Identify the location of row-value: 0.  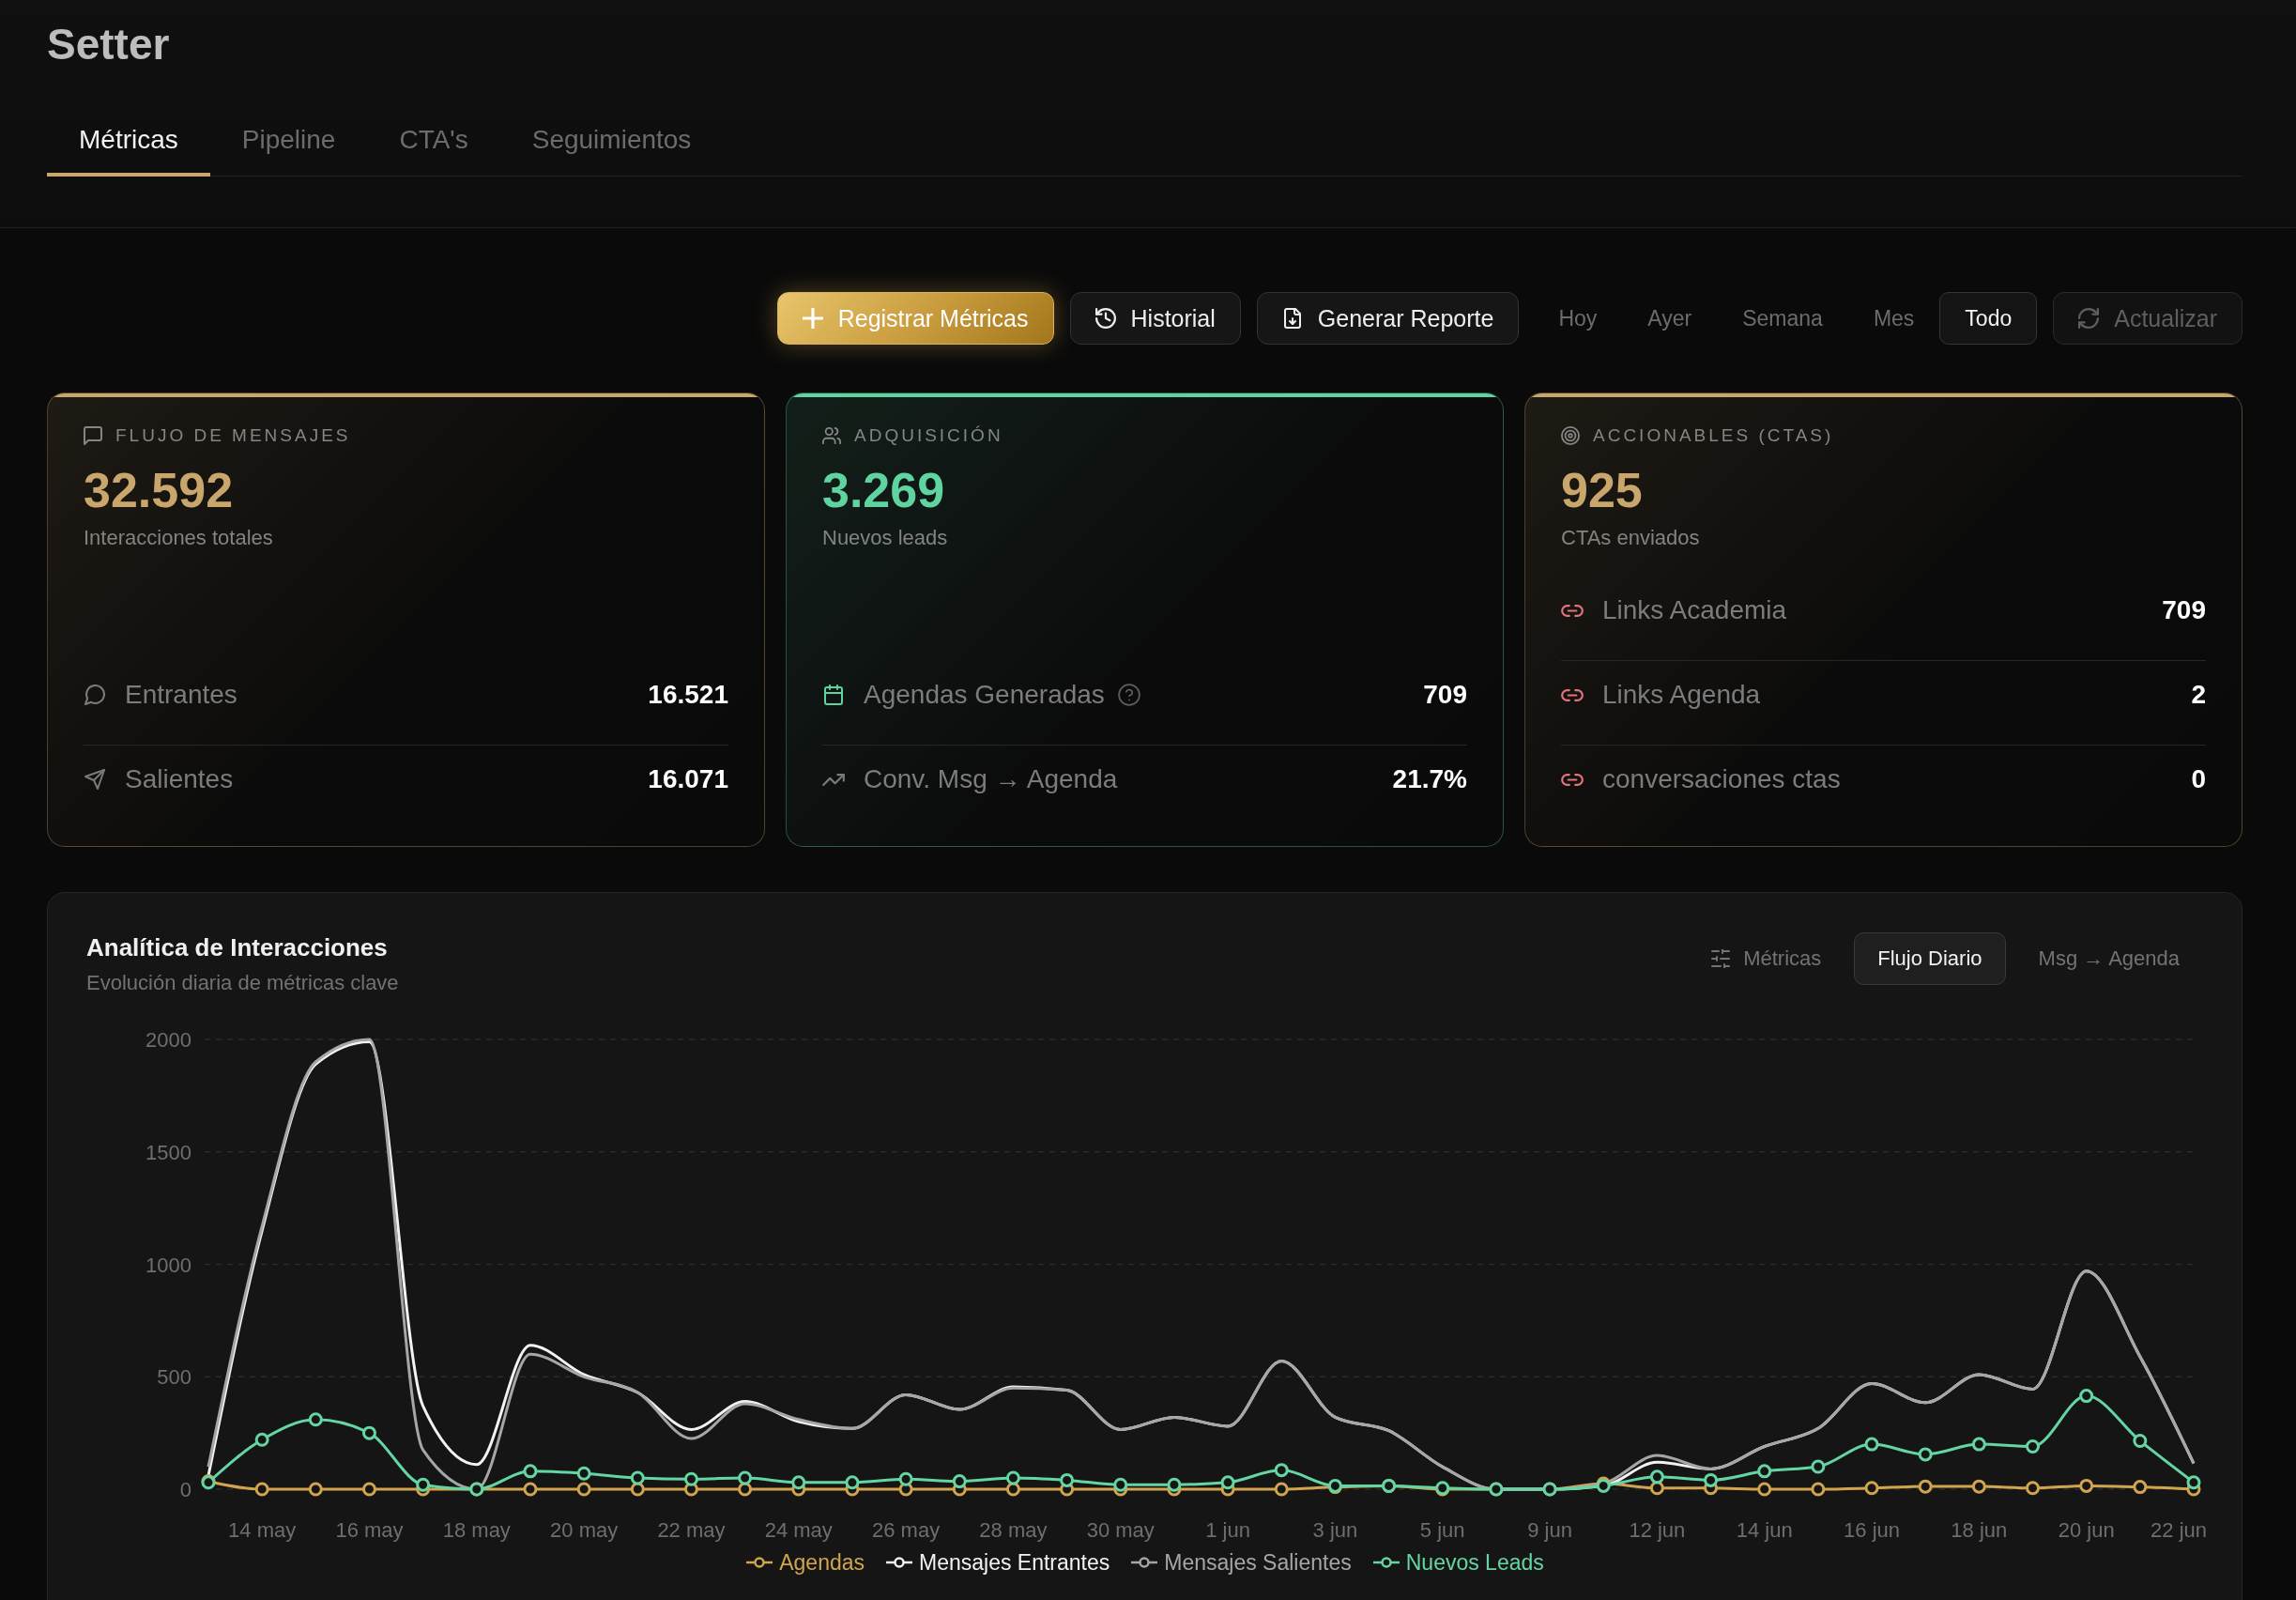
(2198, 779).